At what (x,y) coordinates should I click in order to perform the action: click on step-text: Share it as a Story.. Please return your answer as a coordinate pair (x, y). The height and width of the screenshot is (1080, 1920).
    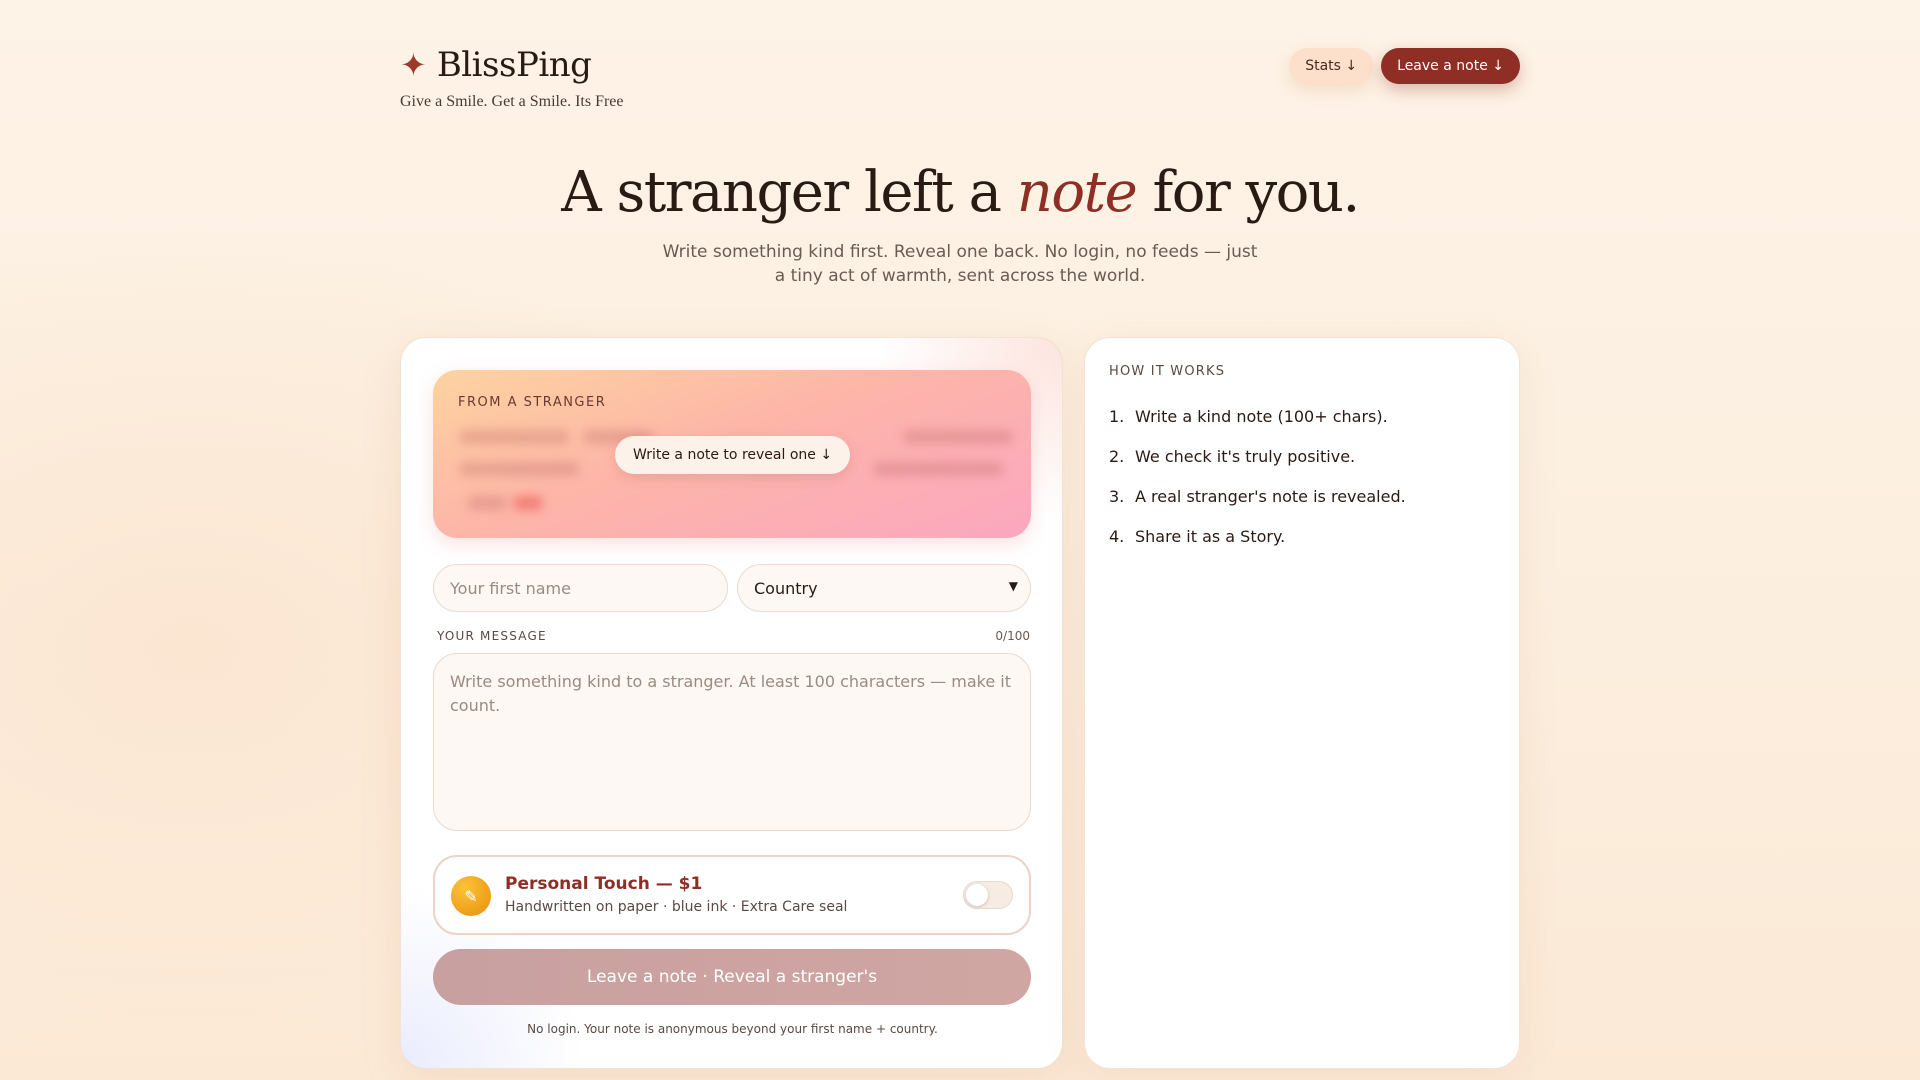
    Looking at the image, I should click on (1210, 536).